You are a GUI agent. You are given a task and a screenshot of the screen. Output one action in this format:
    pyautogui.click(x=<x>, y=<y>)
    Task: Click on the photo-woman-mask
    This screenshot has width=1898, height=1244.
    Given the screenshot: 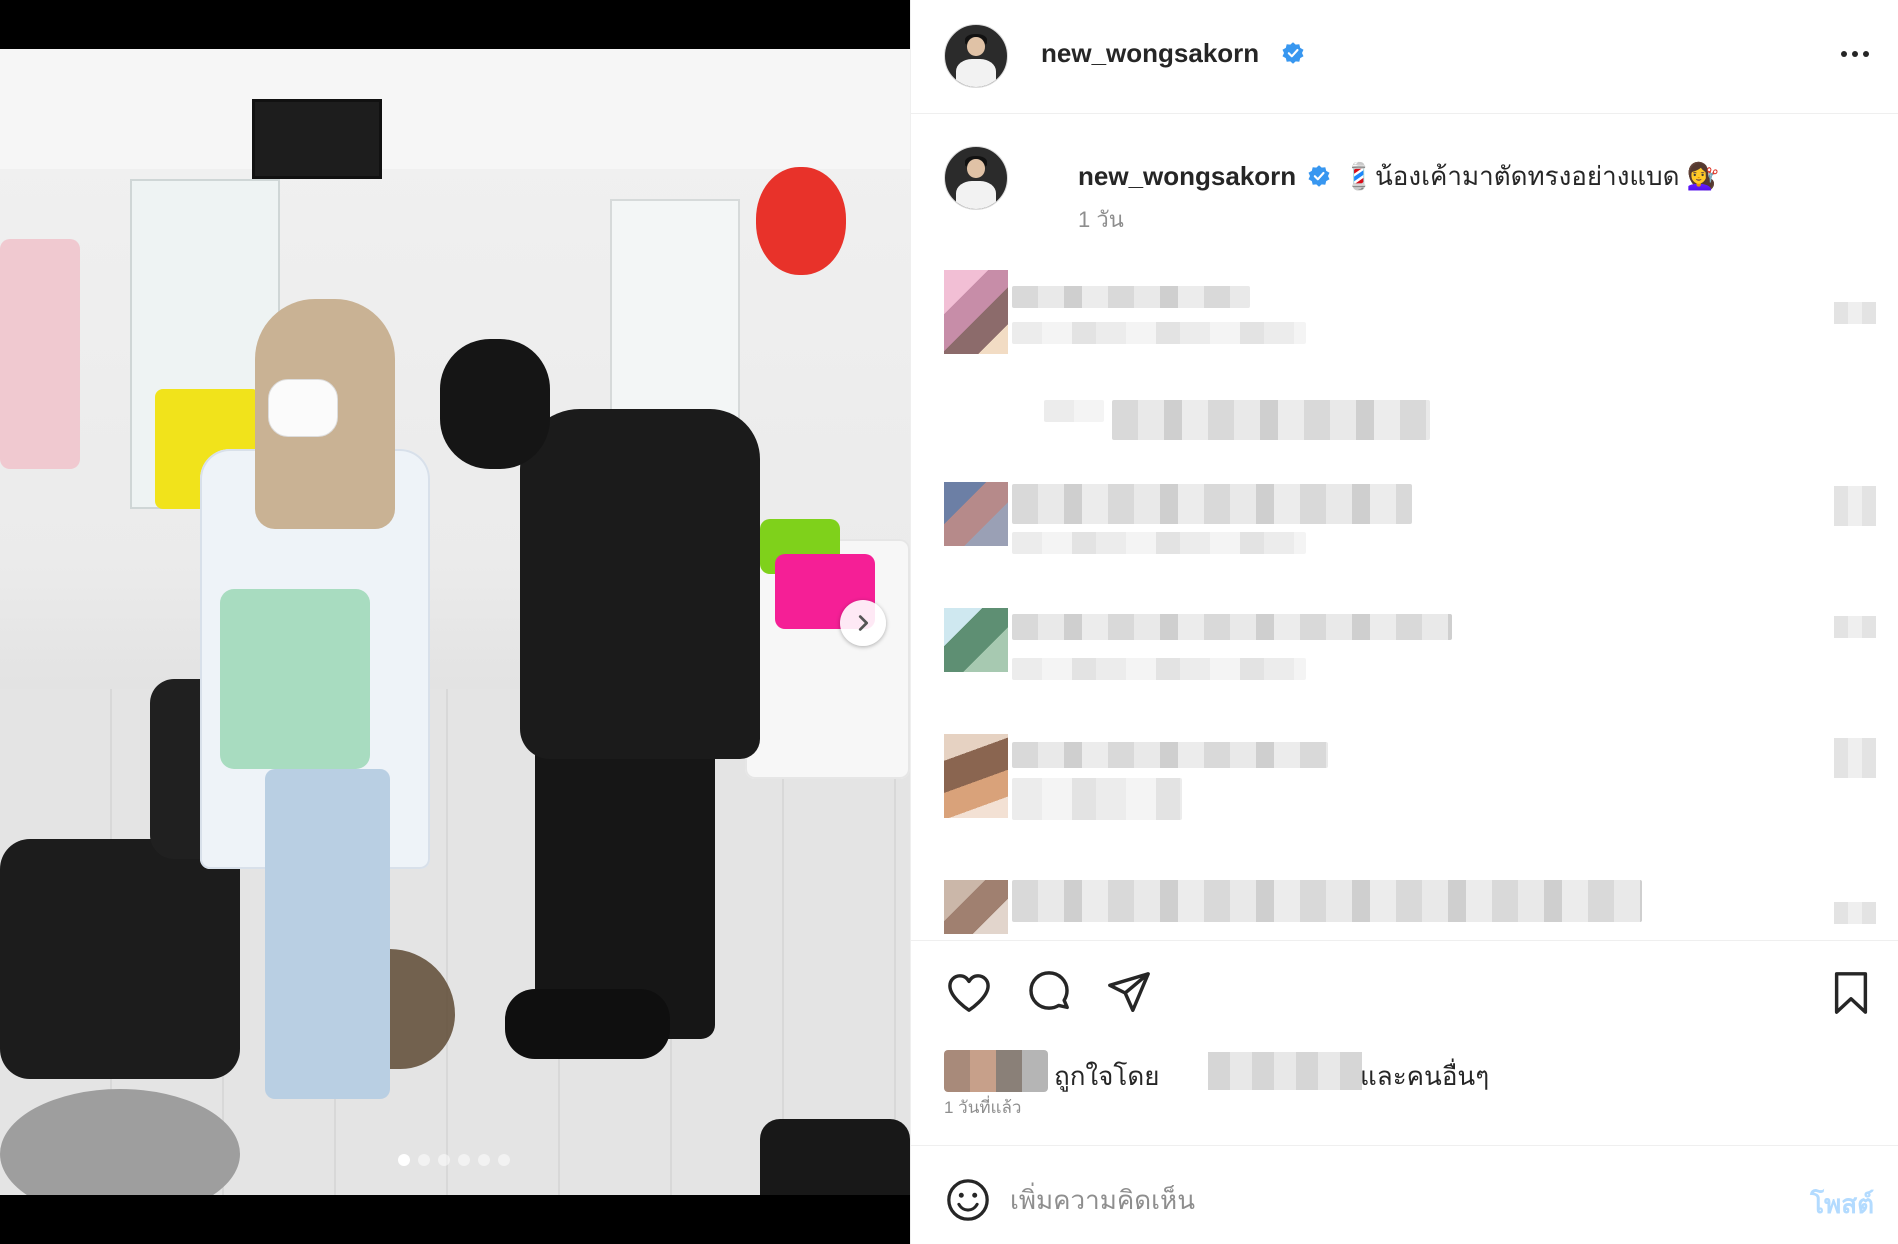 What is the action you would take?
    pyautogui.click(x=303, y=408)
    